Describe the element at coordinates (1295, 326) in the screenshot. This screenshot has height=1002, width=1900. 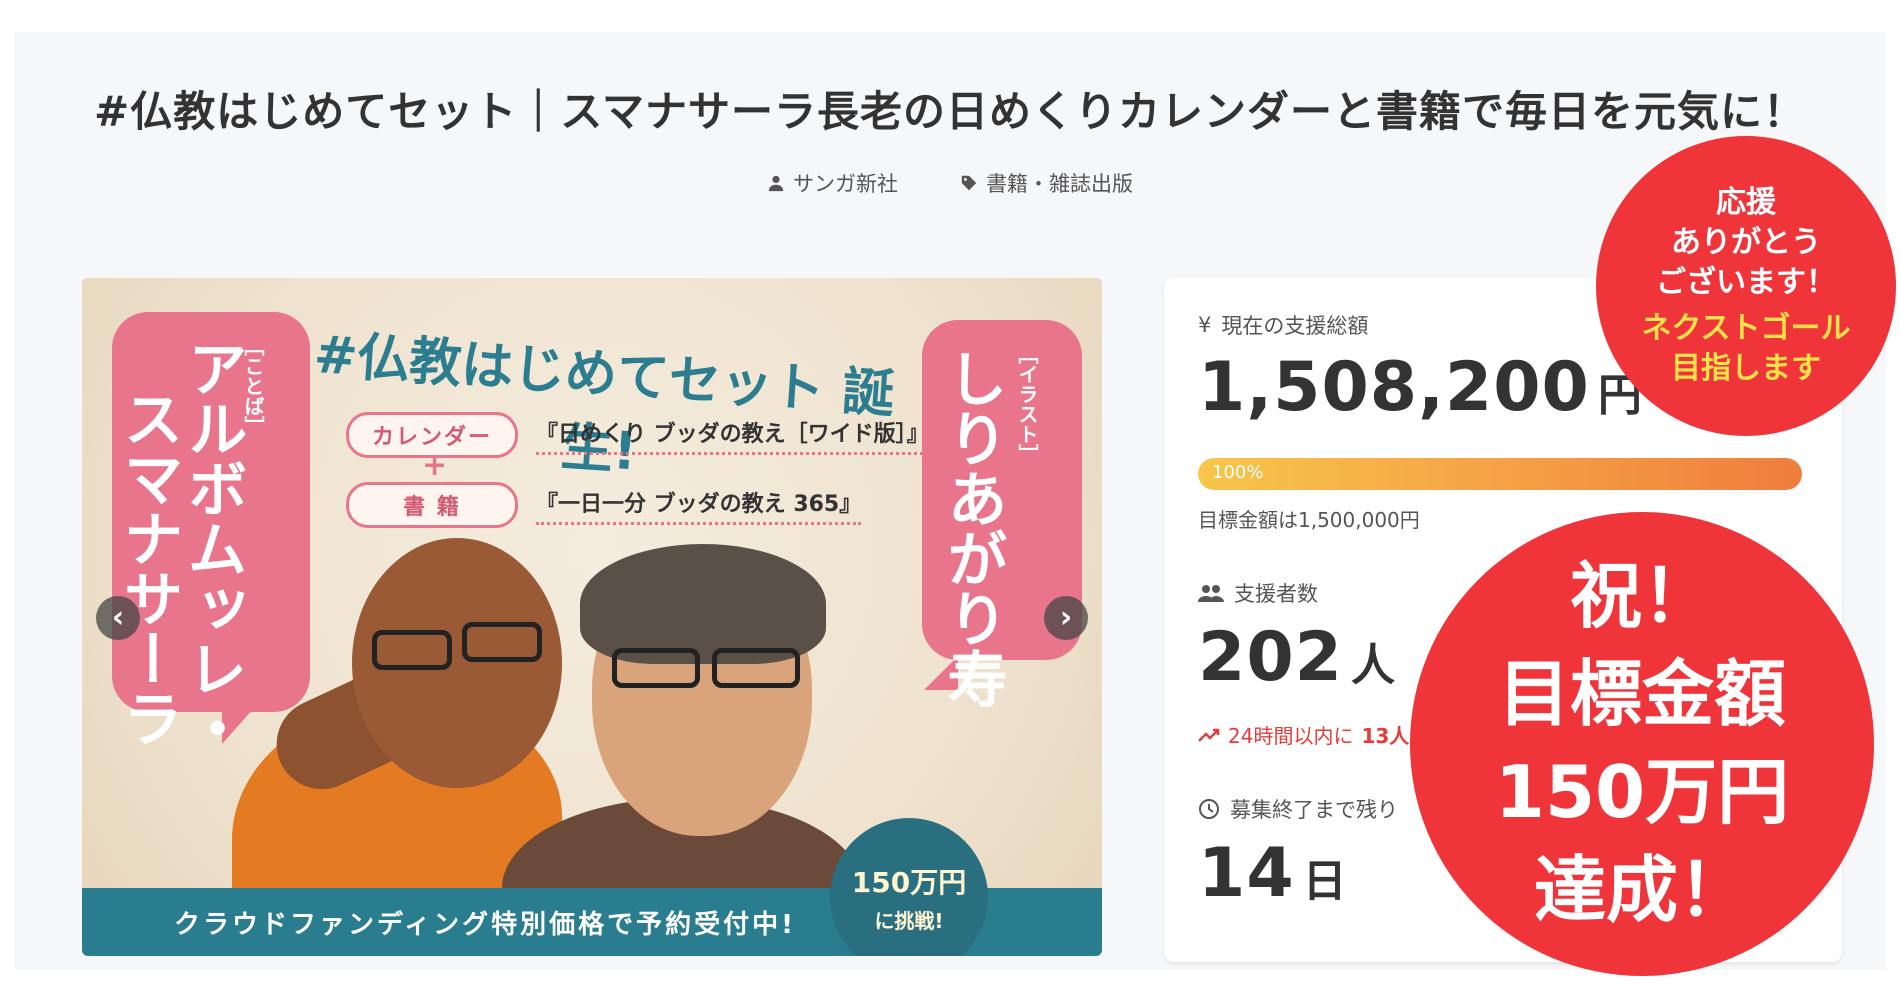
I see `total-amount-label-text: 現在の支援総額` at that location.